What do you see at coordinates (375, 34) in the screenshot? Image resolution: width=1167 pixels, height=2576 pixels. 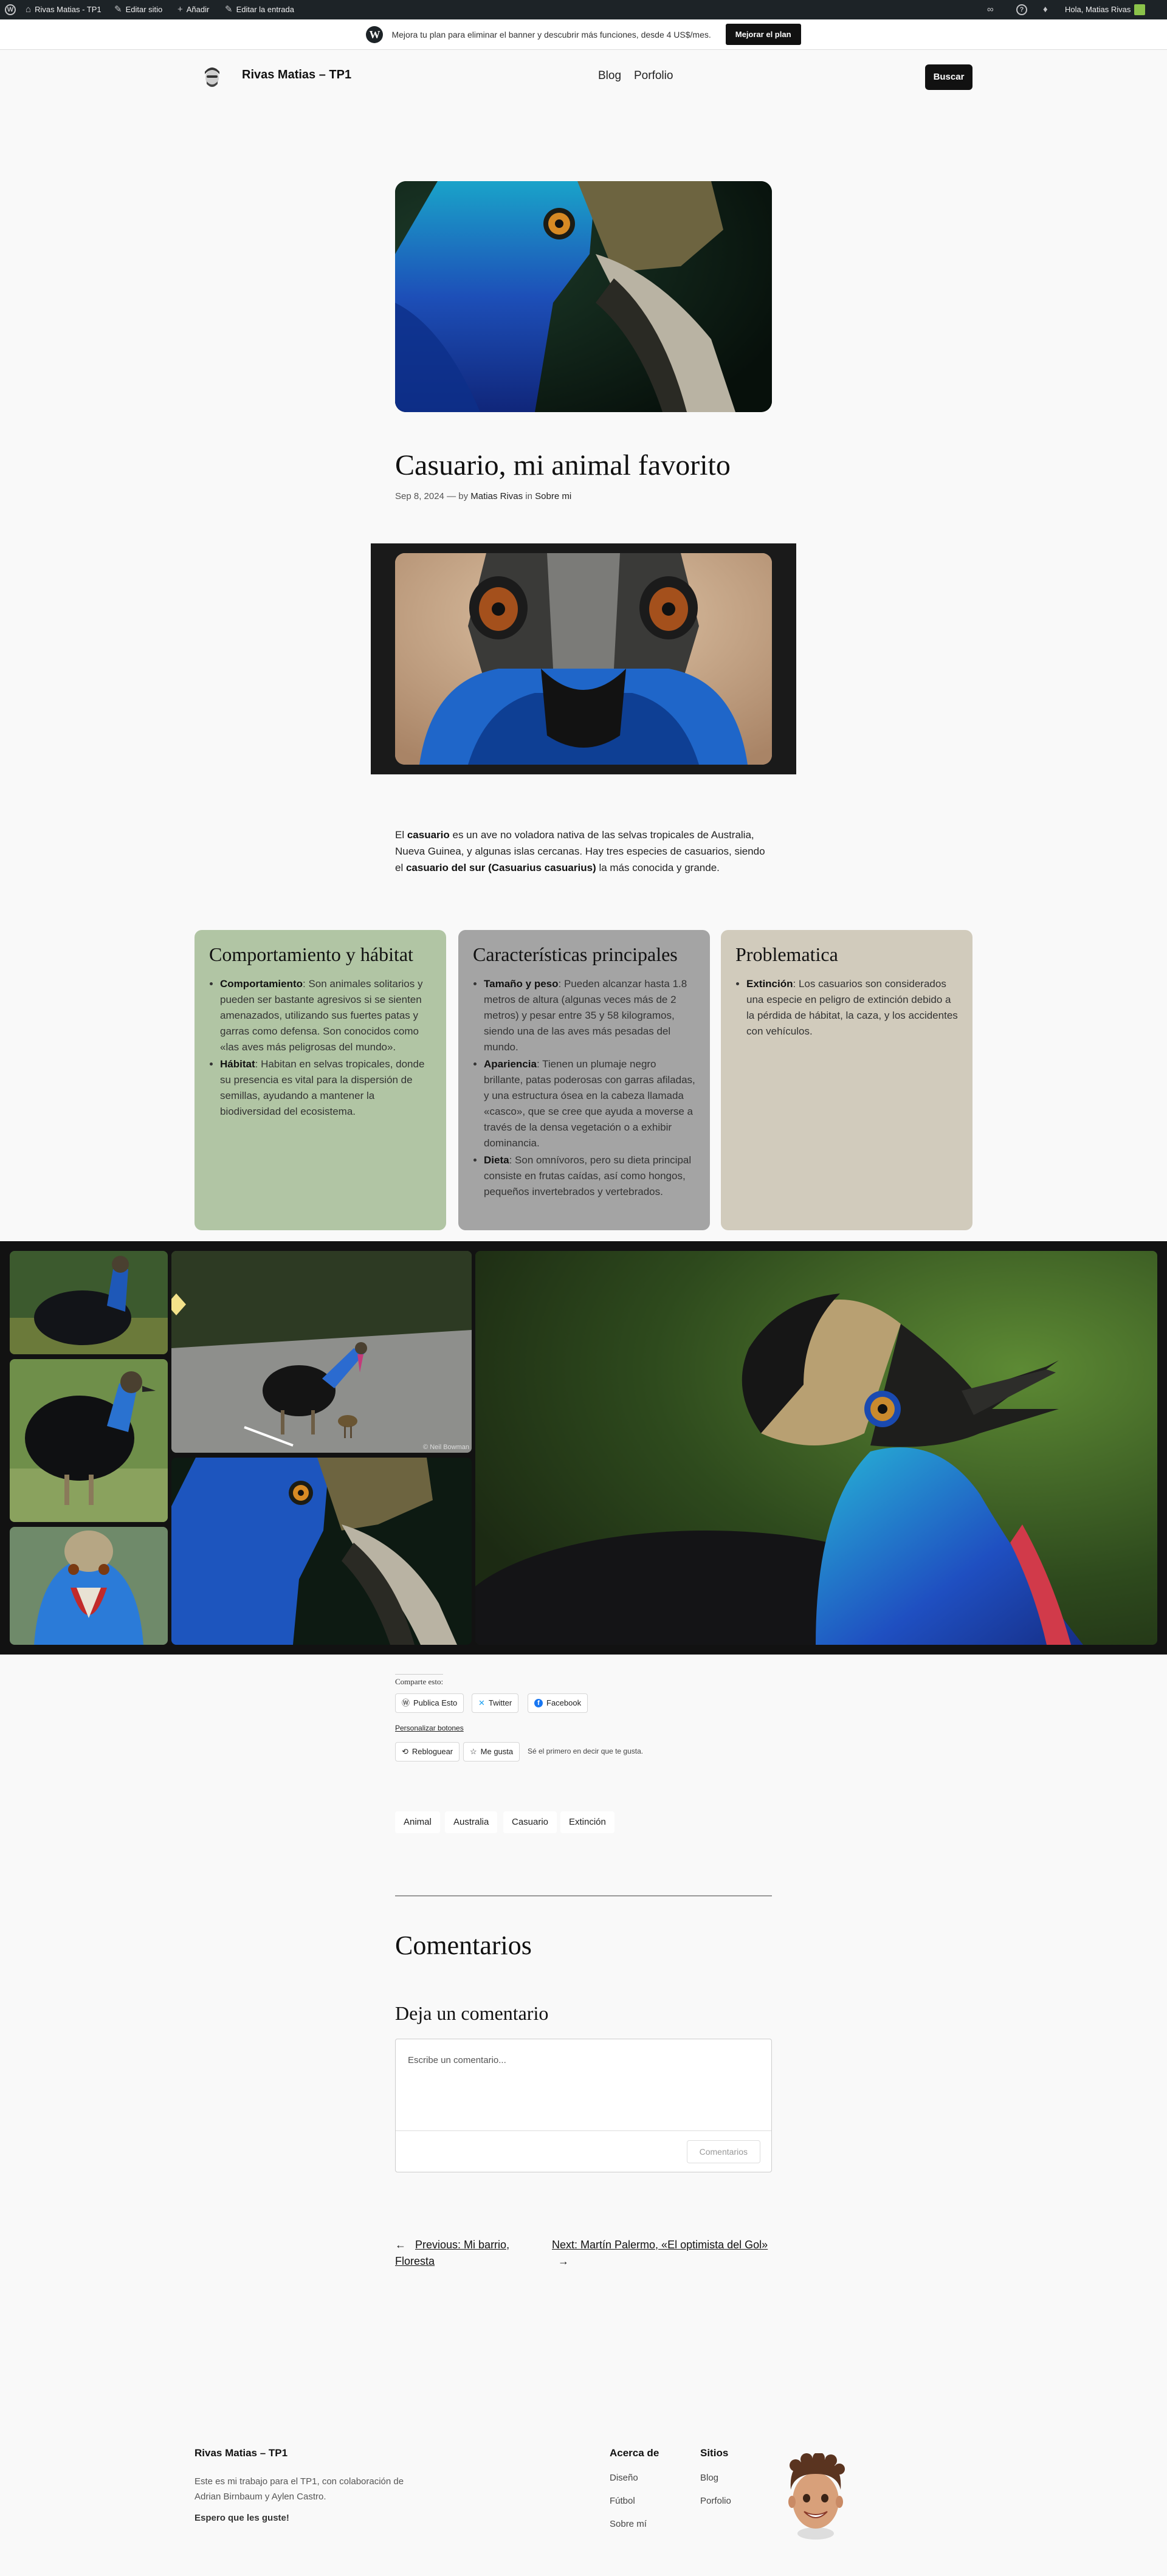 I see `wordpress-icon: W` at bounding box center [375, 34].